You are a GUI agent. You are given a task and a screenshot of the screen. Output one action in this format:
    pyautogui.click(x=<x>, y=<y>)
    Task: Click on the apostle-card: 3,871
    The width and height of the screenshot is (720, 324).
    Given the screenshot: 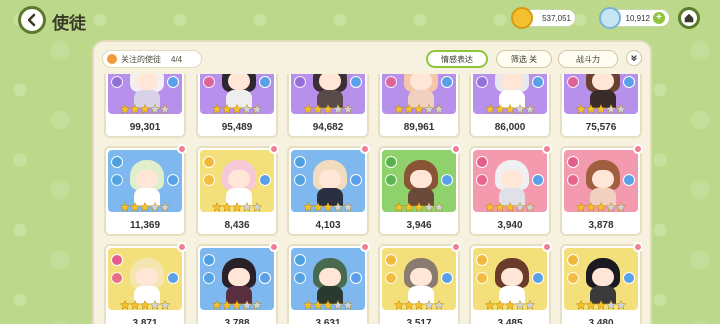 What is the action you would take?
    pyautogui.click(x=145, y=283)
    